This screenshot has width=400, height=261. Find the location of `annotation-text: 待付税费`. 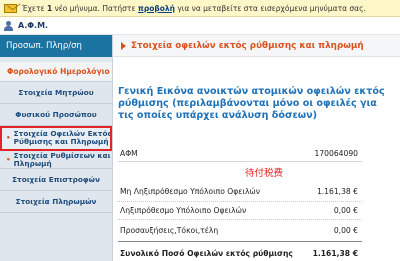

annotation-text: 待付税费 is located at coordinates (264, 173).